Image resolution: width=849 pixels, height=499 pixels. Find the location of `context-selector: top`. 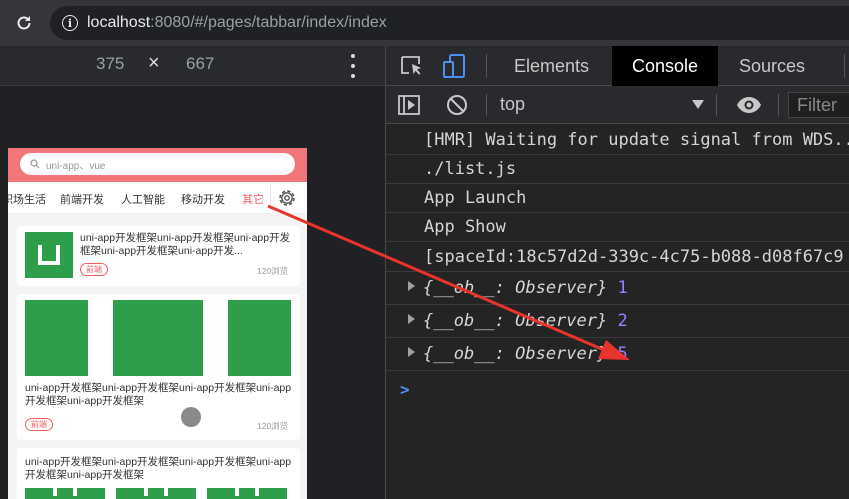

context-selector: top is located at coordinates (512, 104).